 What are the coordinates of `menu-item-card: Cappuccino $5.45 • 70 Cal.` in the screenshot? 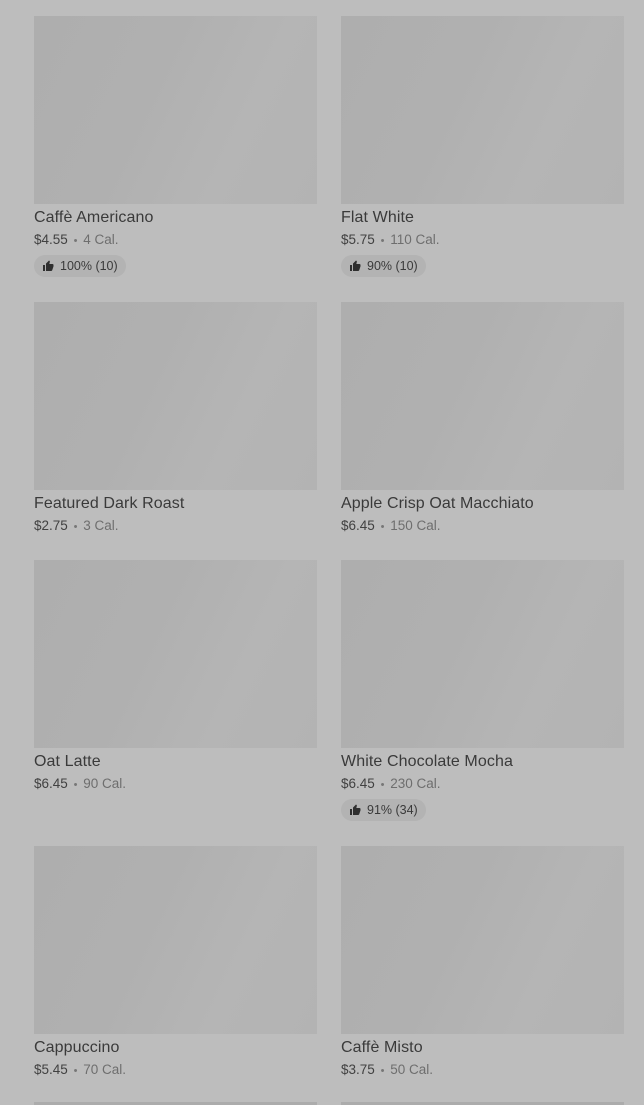 It's located at (175, 975).